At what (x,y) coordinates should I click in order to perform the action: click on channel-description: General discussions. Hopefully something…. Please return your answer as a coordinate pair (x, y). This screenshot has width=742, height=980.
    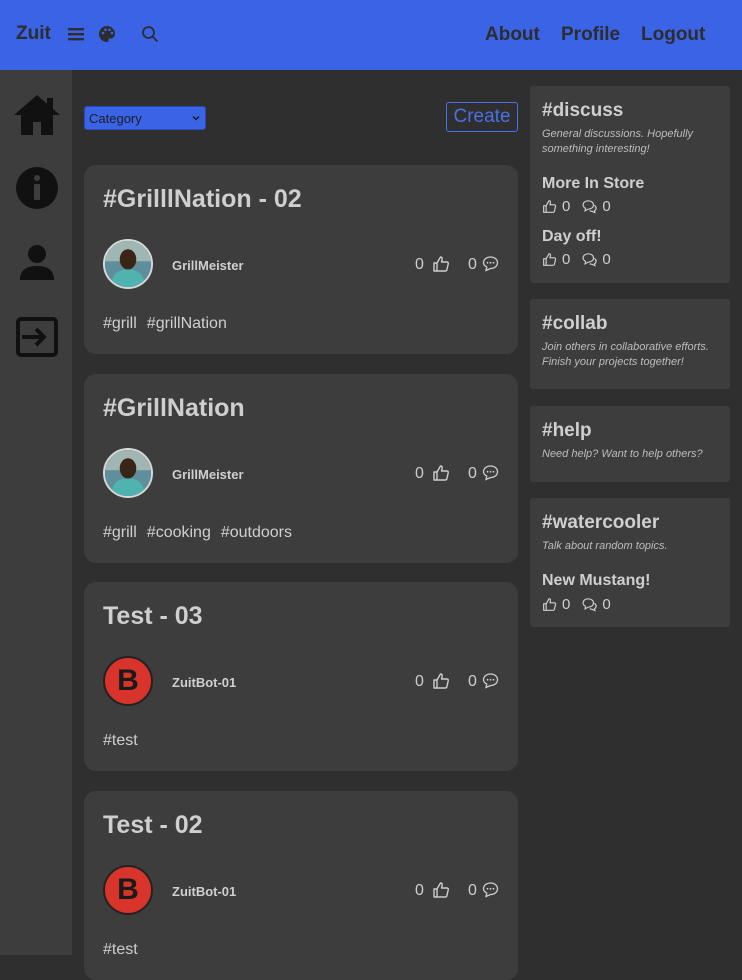
    Looking at the image, I should click on (618, 141).